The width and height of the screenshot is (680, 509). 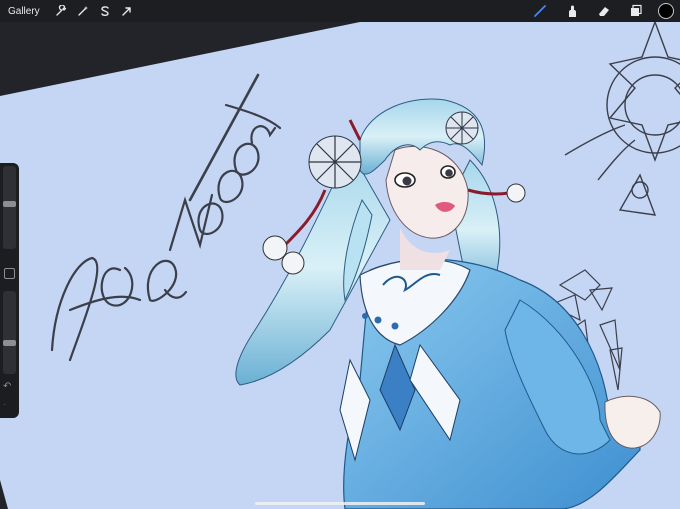 What do you see at coordinates (9, 207) in the screenshot?
I see `brush-size-slider` at bounding box center [9, 207].